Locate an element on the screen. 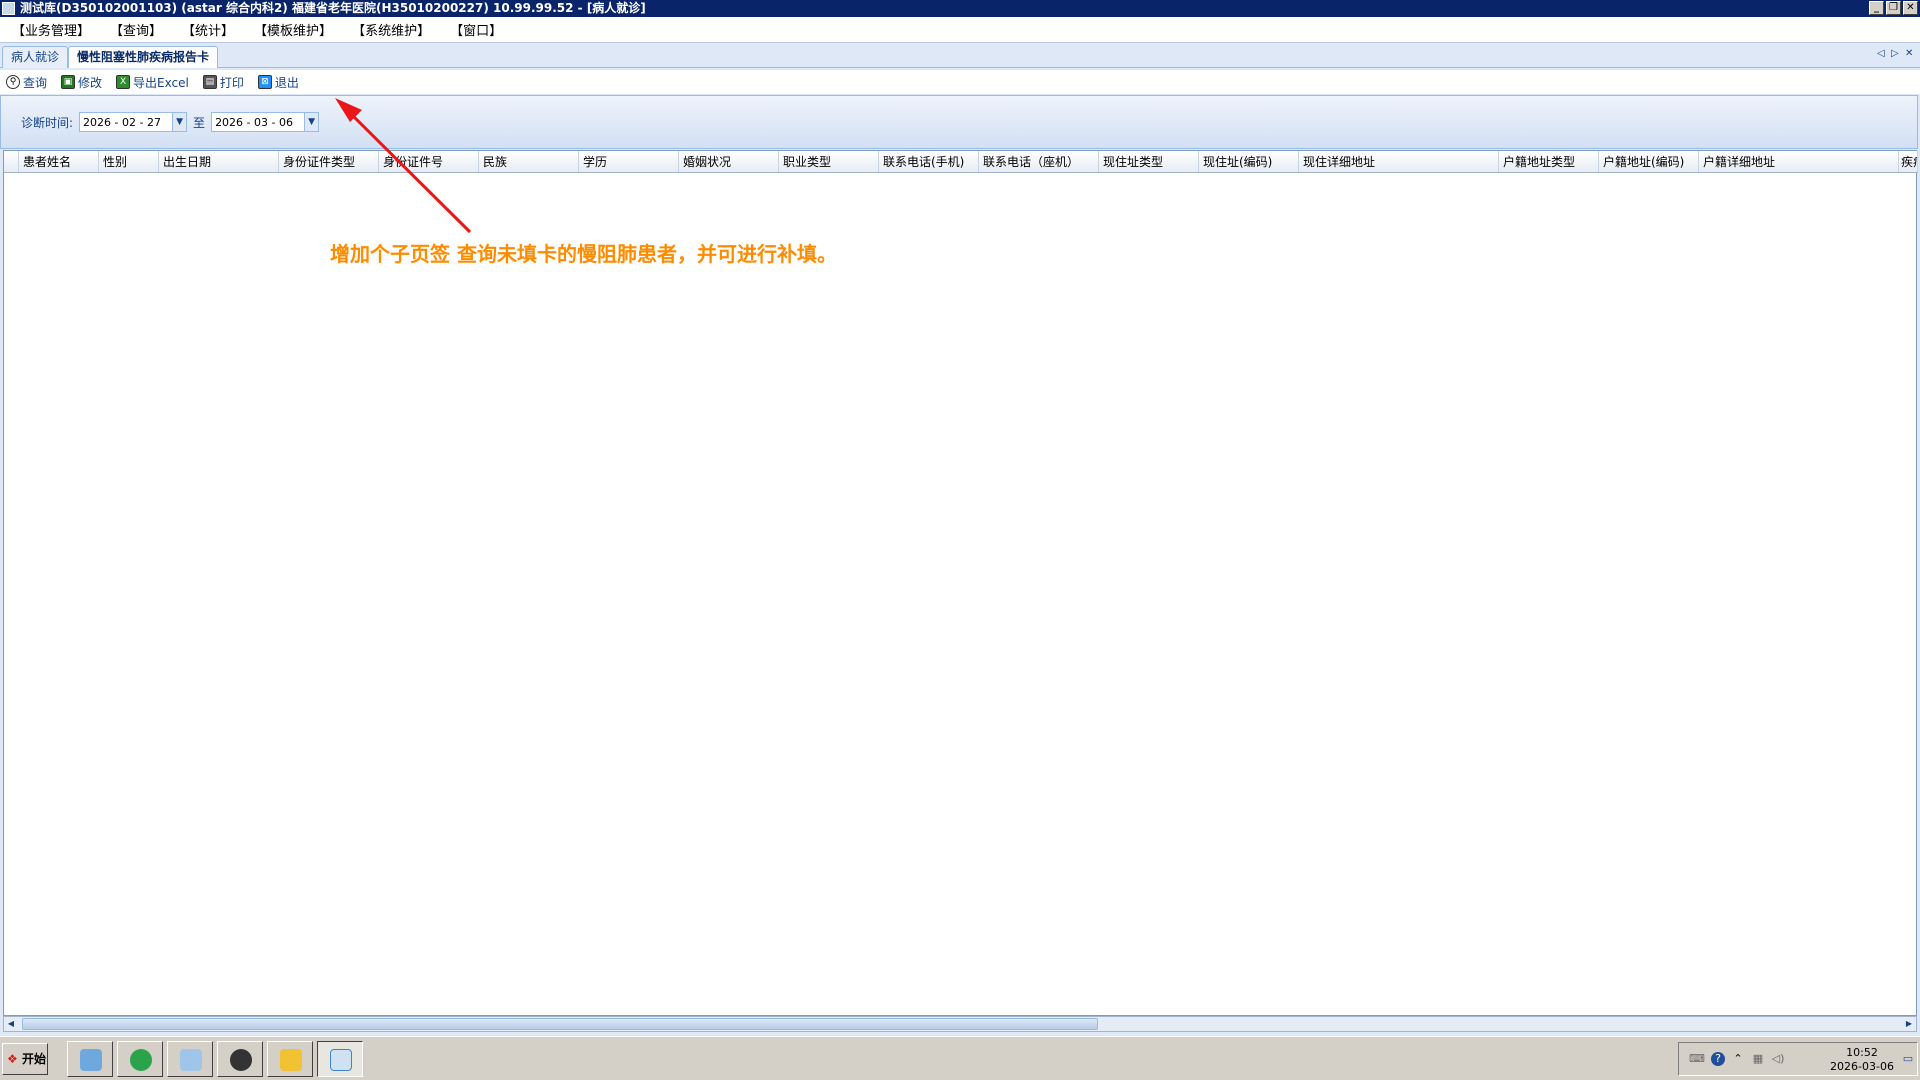 The image size is (1920, 1080). column-header-disease: 疾病 is located at coordinates (1908, 161).